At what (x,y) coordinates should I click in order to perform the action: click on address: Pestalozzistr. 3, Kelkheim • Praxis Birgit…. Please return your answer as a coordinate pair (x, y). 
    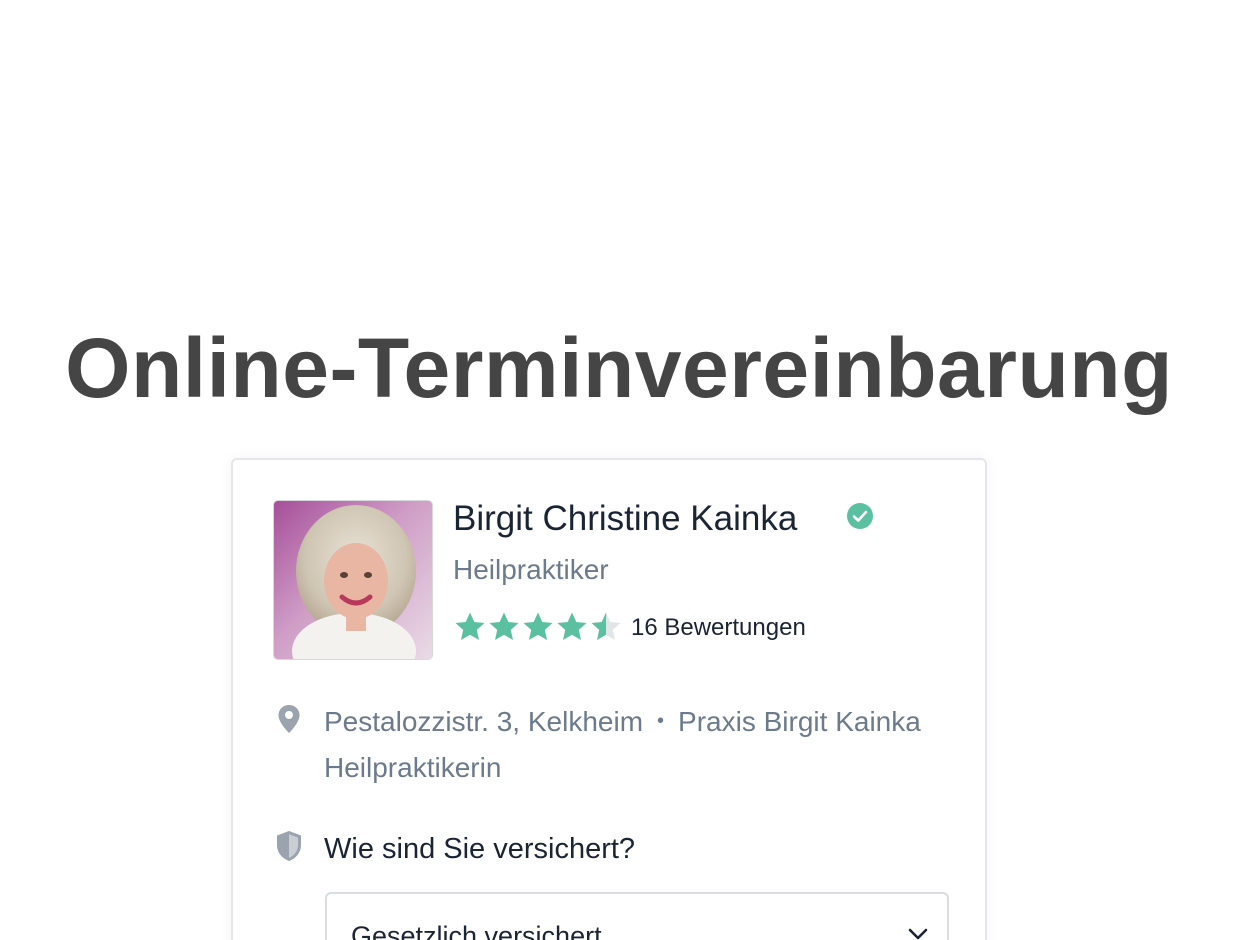
    Looking at the image, I should click on (624, 745).